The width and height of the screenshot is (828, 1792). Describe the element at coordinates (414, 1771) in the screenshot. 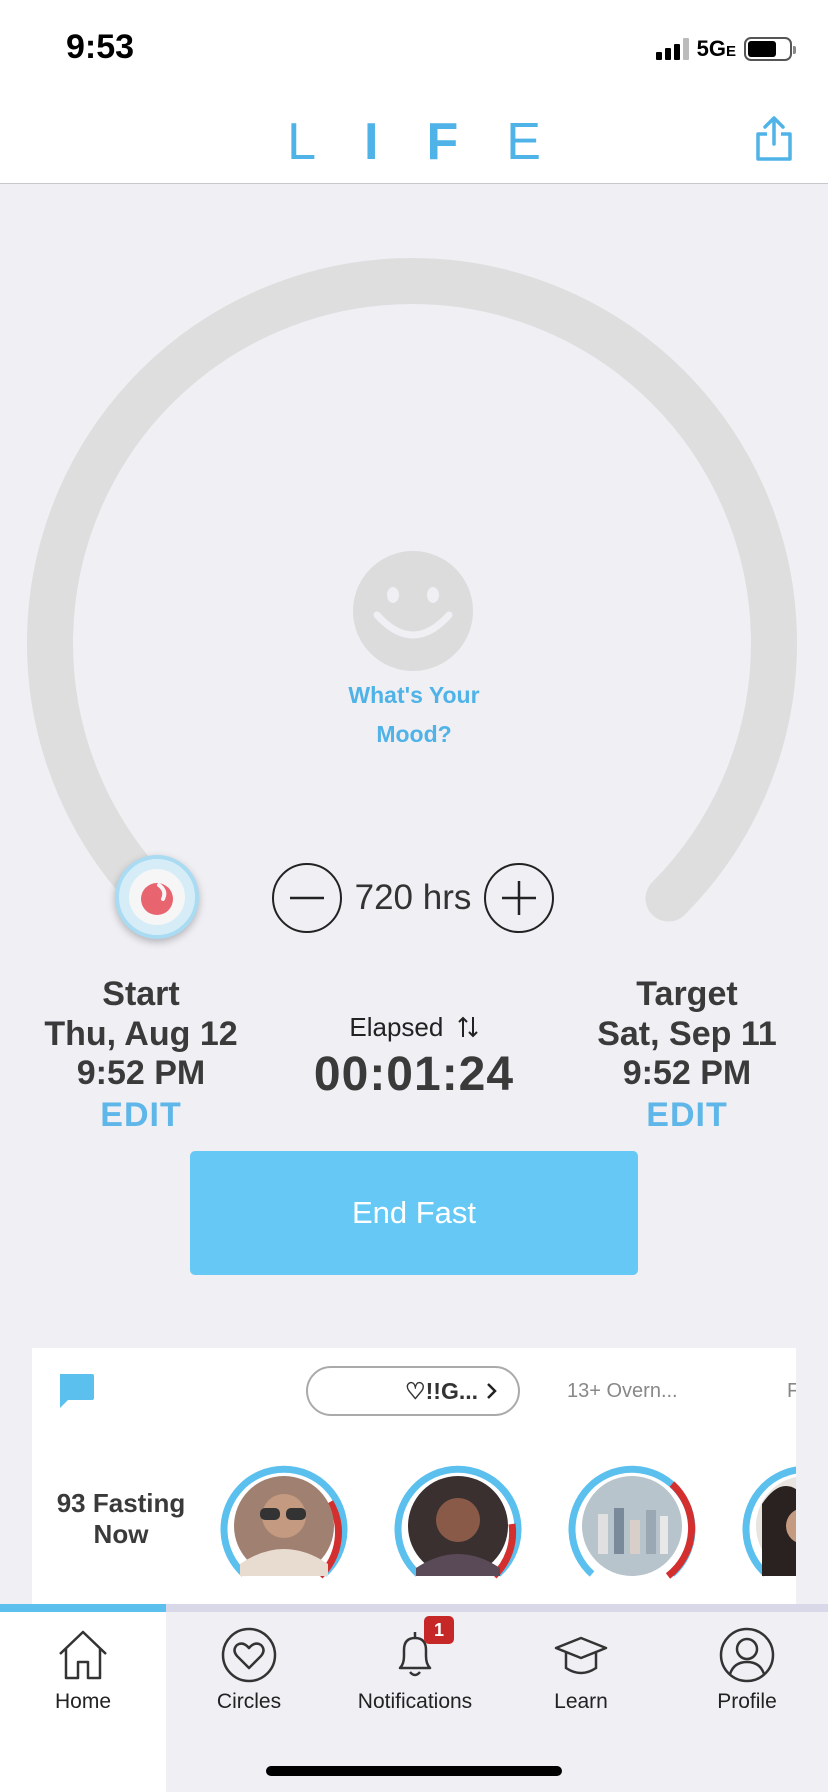

I see `home-indicator` at that location.